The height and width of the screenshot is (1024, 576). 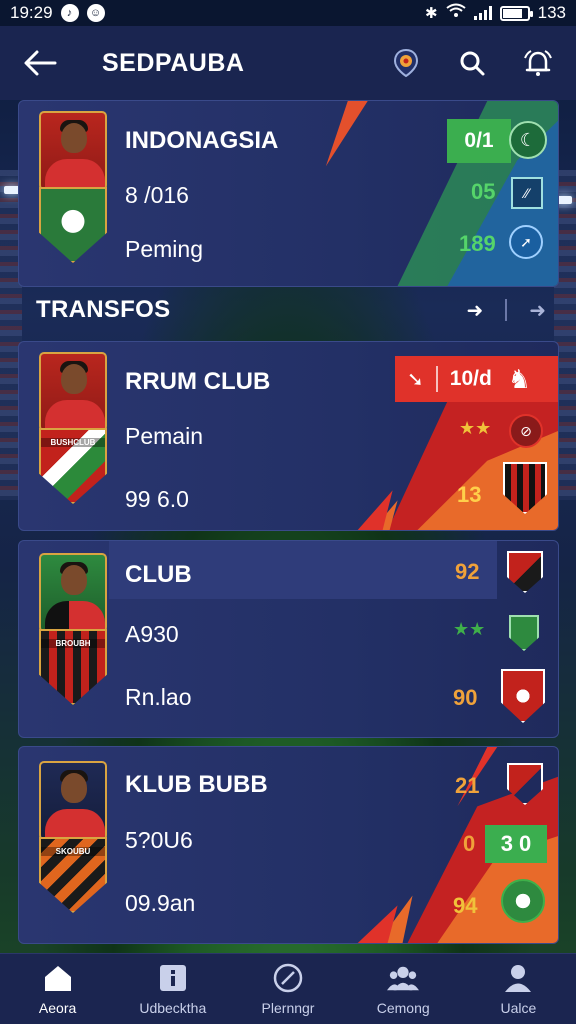 I want to click on tab-planning: Plernngr, so click(x=287, y=989).